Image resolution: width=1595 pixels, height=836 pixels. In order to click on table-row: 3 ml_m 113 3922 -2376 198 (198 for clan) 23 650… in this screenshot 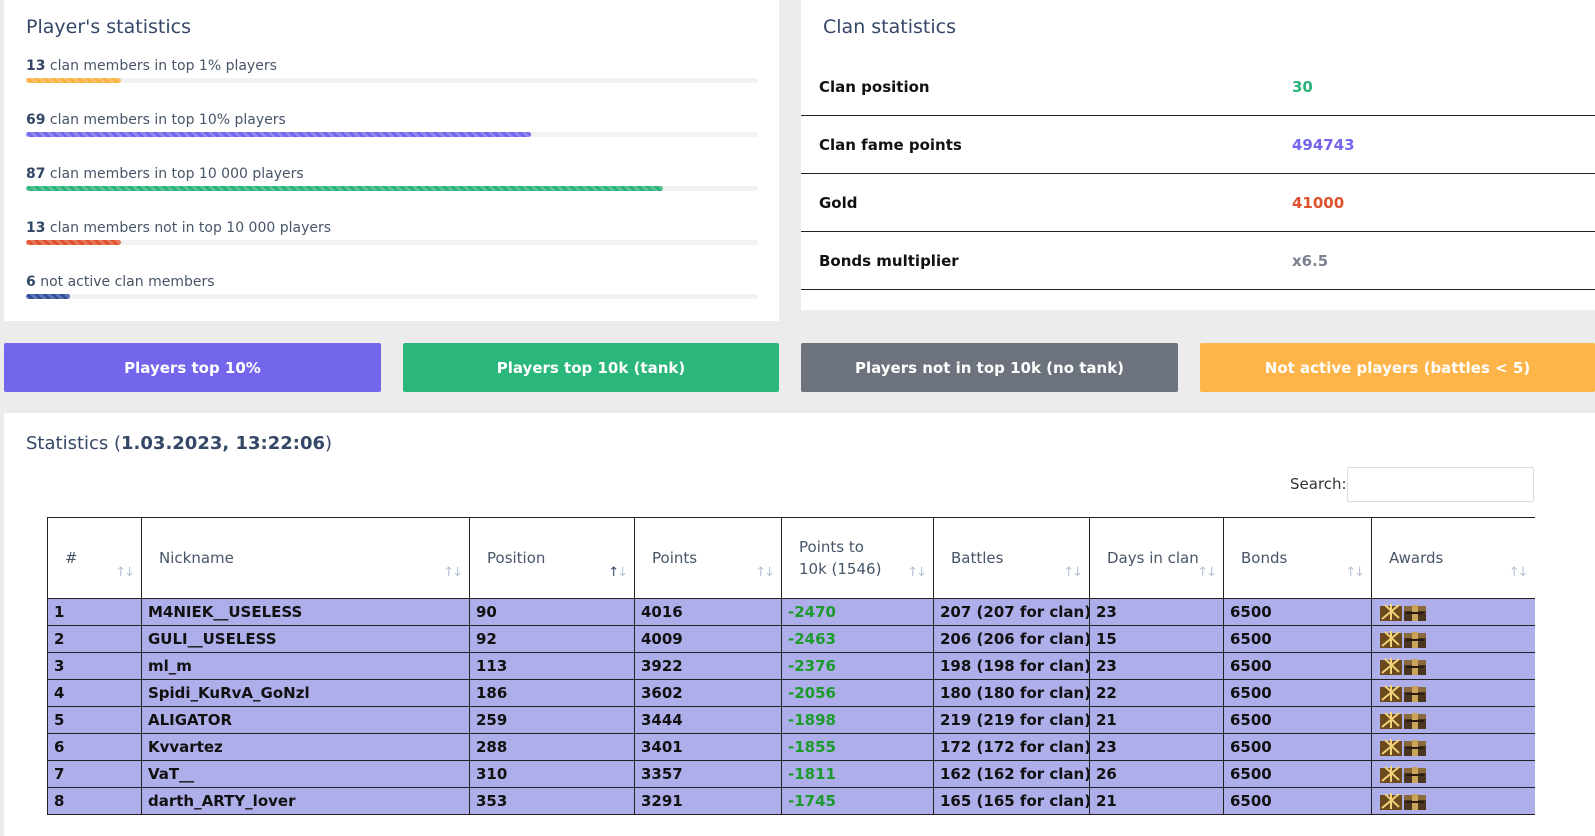, I will do `click(791, 666)`.